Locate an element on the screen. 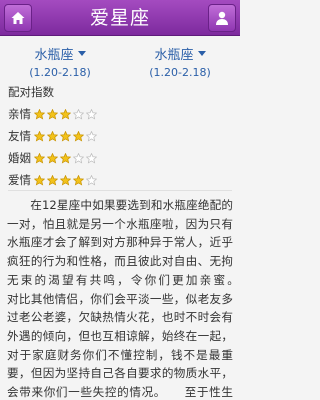 The height and width of the screenshot is (400, 320). rating-label: 爱情 is located at coordinates (19, 180).